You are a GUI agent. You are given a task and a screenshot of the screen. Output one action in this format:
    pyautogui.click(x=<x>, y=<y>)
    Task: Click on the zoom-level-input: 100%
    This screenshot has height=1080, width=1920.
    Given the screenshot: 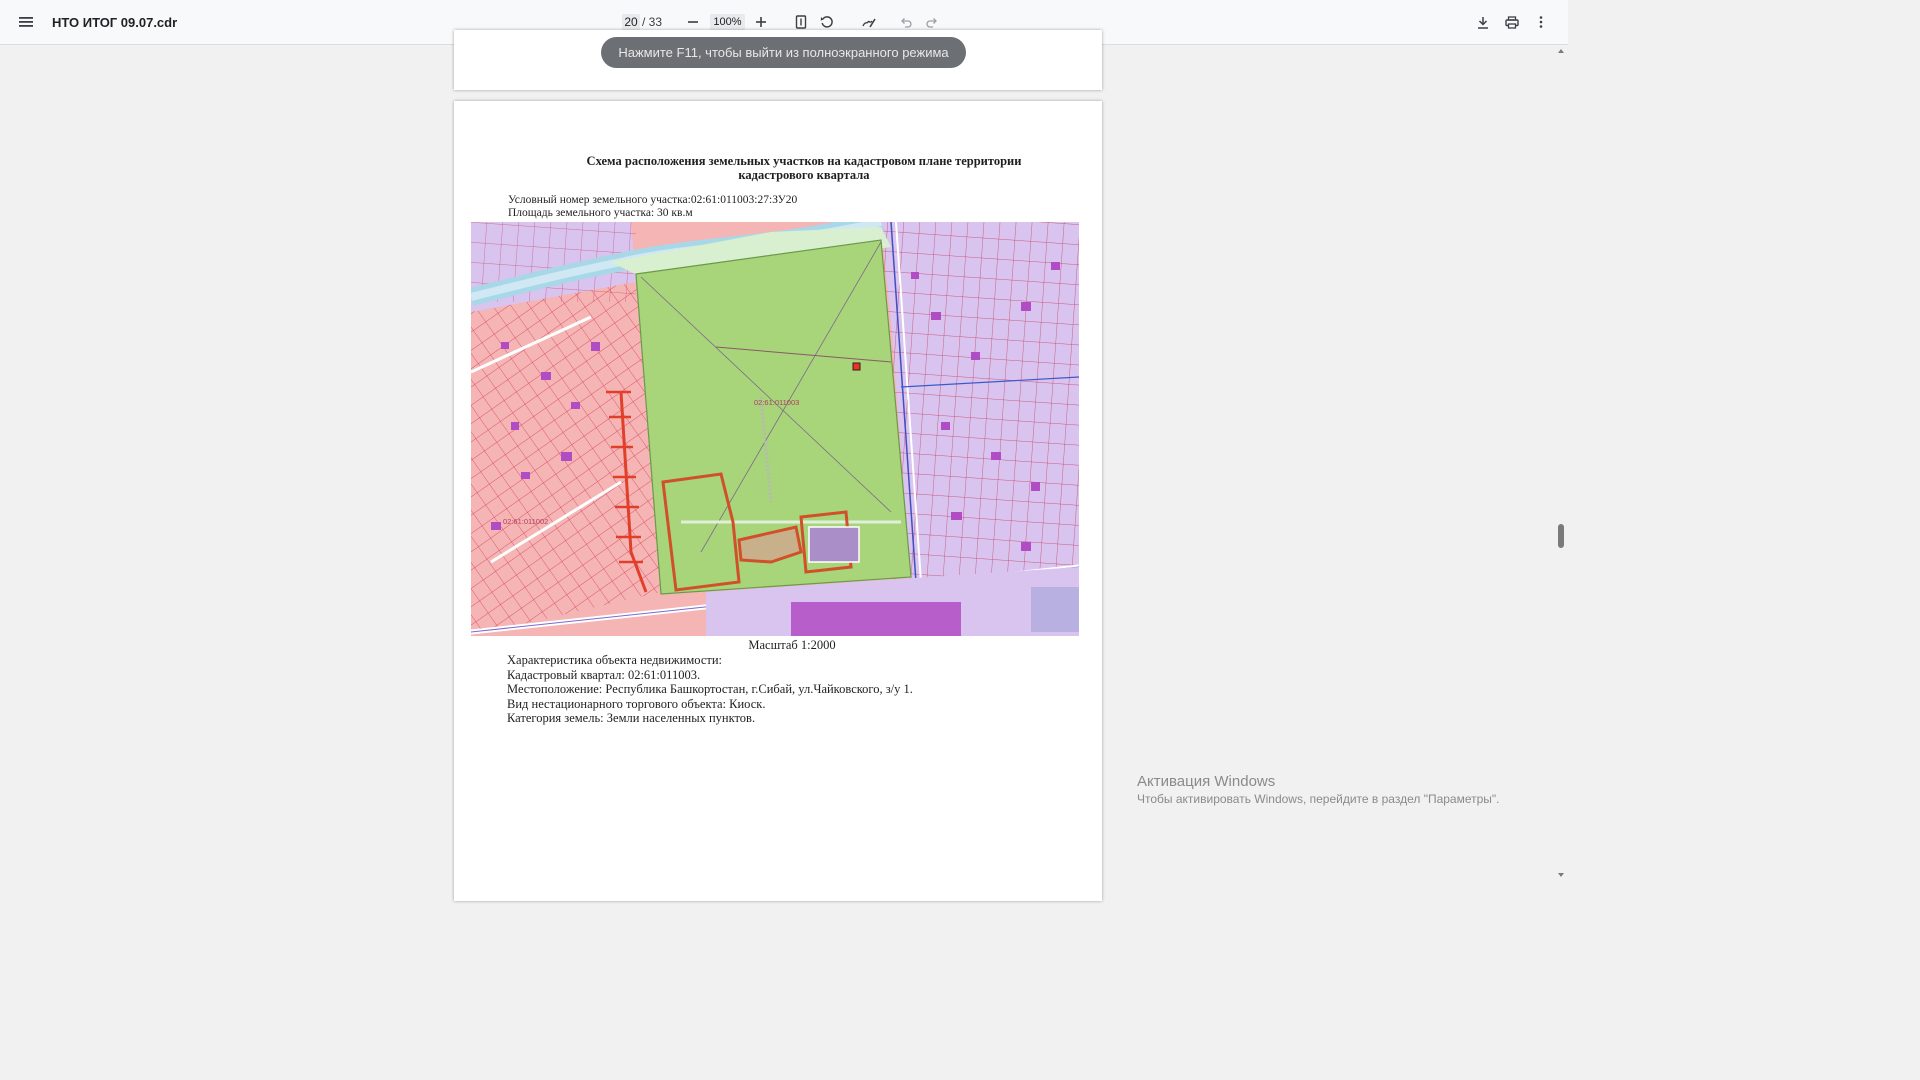 What is the action you would take?
    pyautogui.click(x=727, y=22)
    